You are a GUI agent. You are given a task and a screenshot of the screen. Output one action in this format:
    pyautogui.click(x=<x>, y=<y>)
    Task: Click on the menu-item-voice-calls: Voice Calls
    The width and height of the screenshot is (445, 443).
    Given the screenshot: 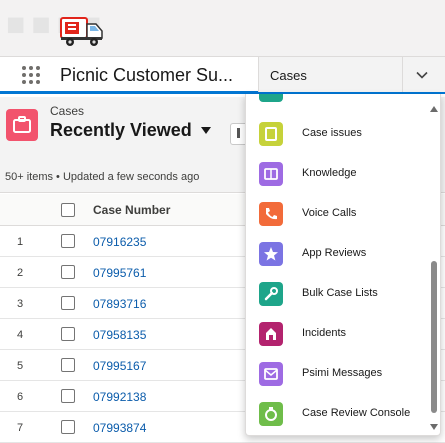 What is the action you would take?
    pyautogui.click(x=336, y=216)
    